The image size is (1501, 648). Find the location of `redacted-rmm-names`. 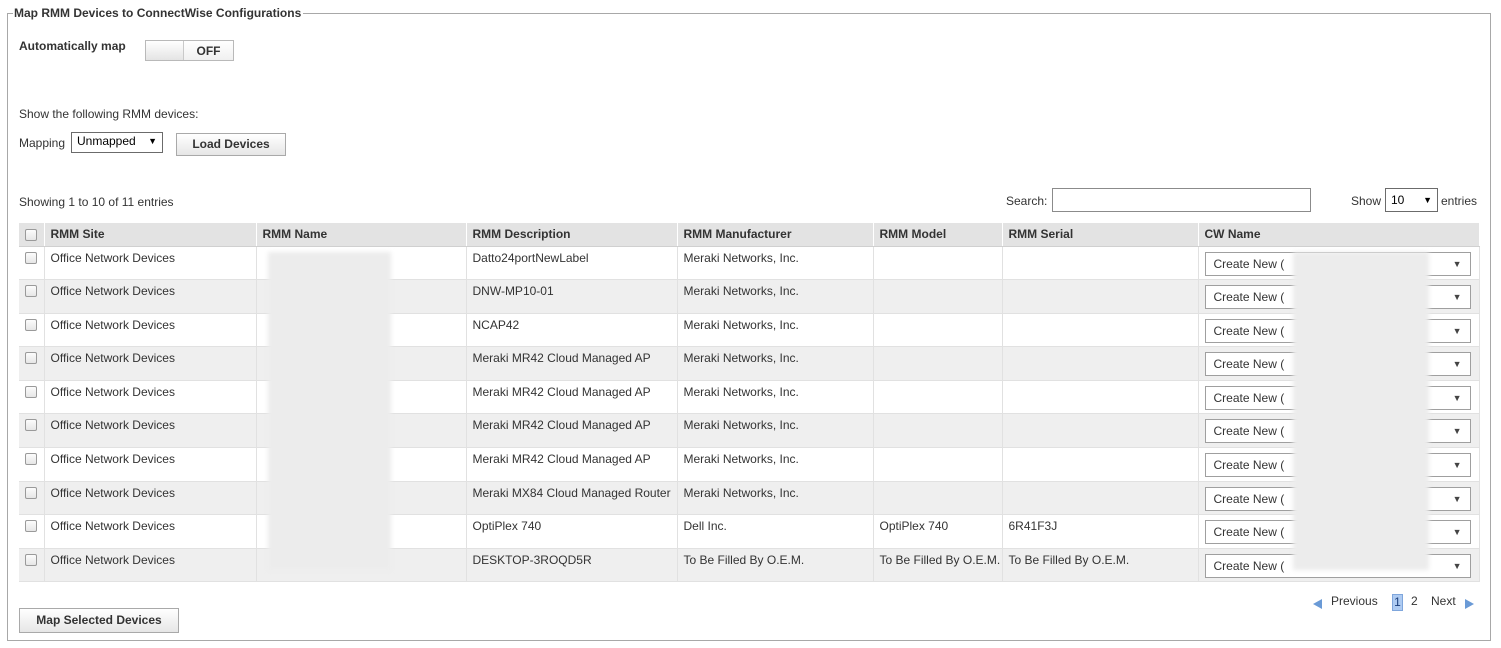

redacted-rmm-names is located at coordinates (329, 411).